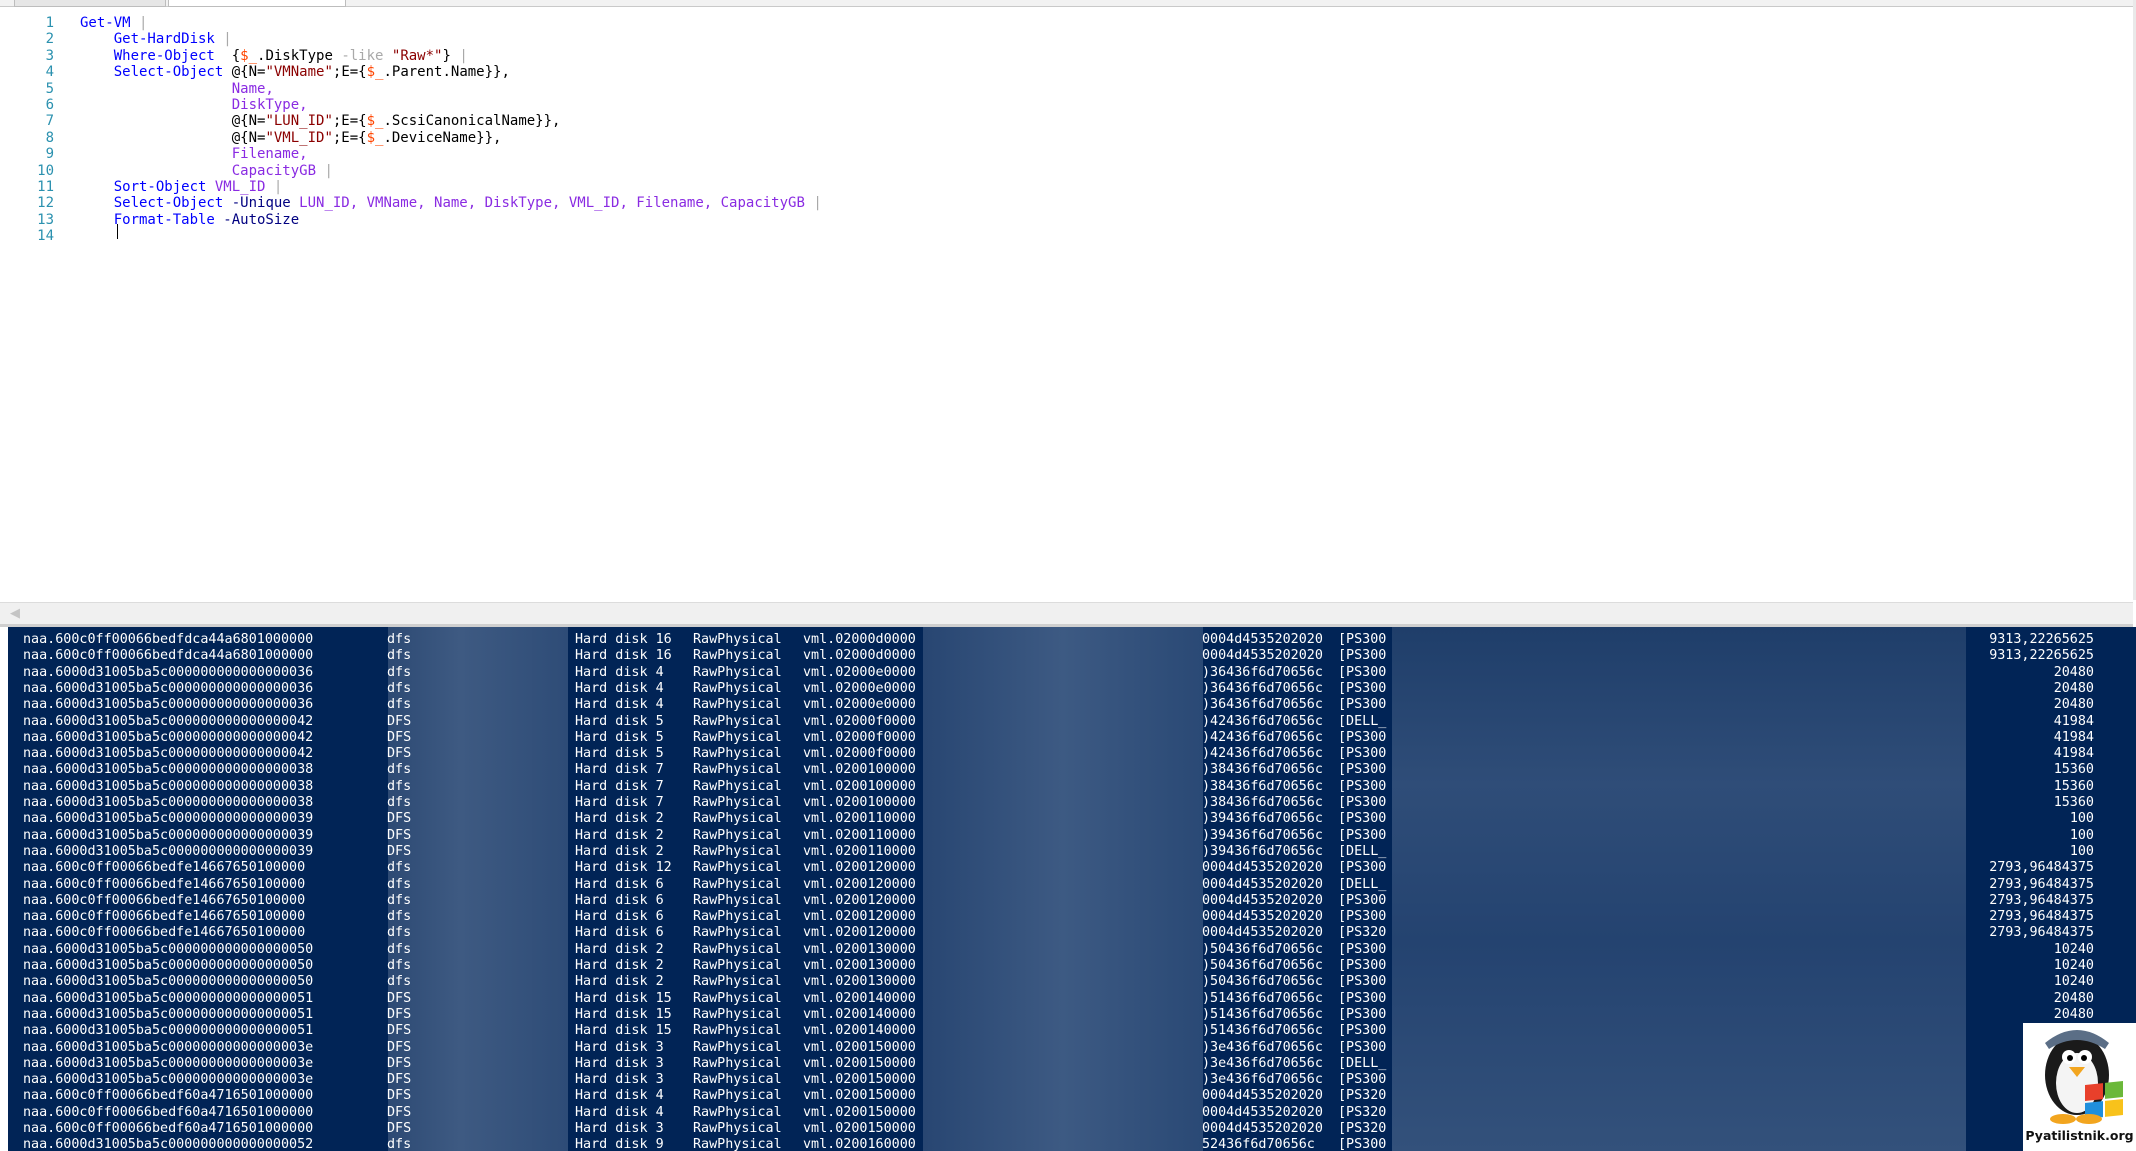 This screenshot has width=2136, height=1151. I want to click on cell-cap: 10240, so click(2073, 982).